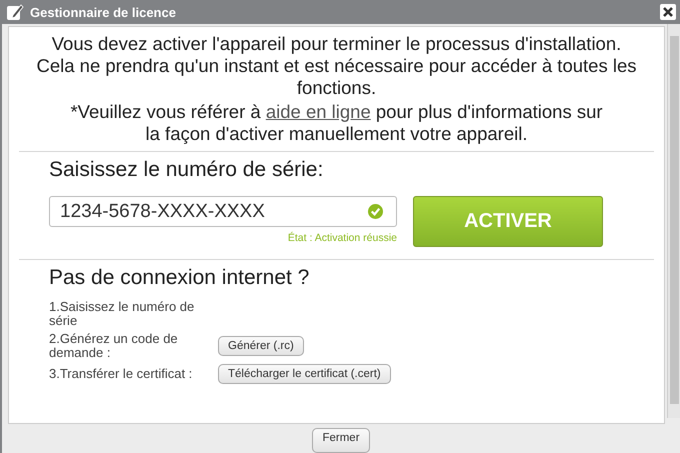 The image size is (680, 453). What do you see at coordinates (186, 170) in the screenshot?
I see `serial-heading: Saisissez le numéro de série:` at bounding box center [186, 170].